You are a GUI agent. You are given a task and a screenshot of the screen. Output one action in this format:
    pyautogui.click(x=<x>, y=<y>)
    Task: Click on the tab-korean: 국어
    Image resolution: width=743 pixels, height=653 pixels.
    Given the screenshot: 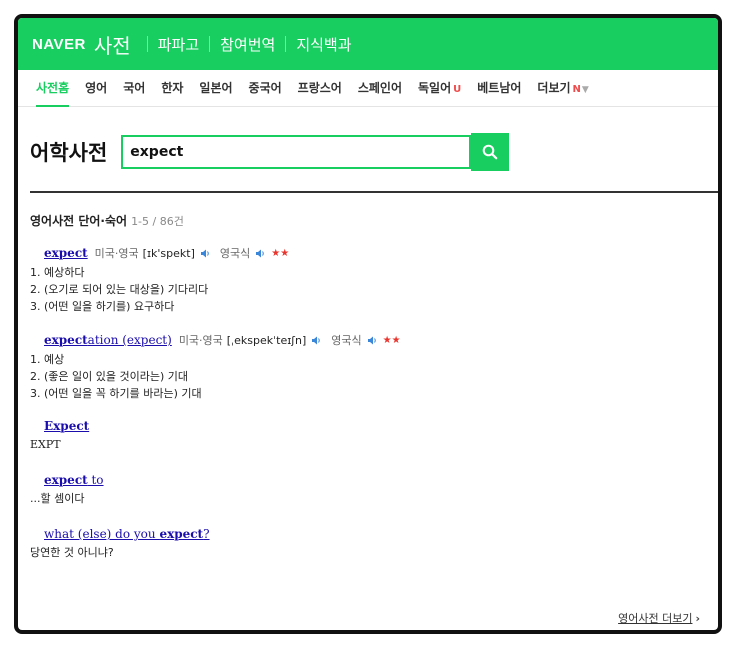 What is the action you would take?
    pyautogui.click(x=134, y=88)
    